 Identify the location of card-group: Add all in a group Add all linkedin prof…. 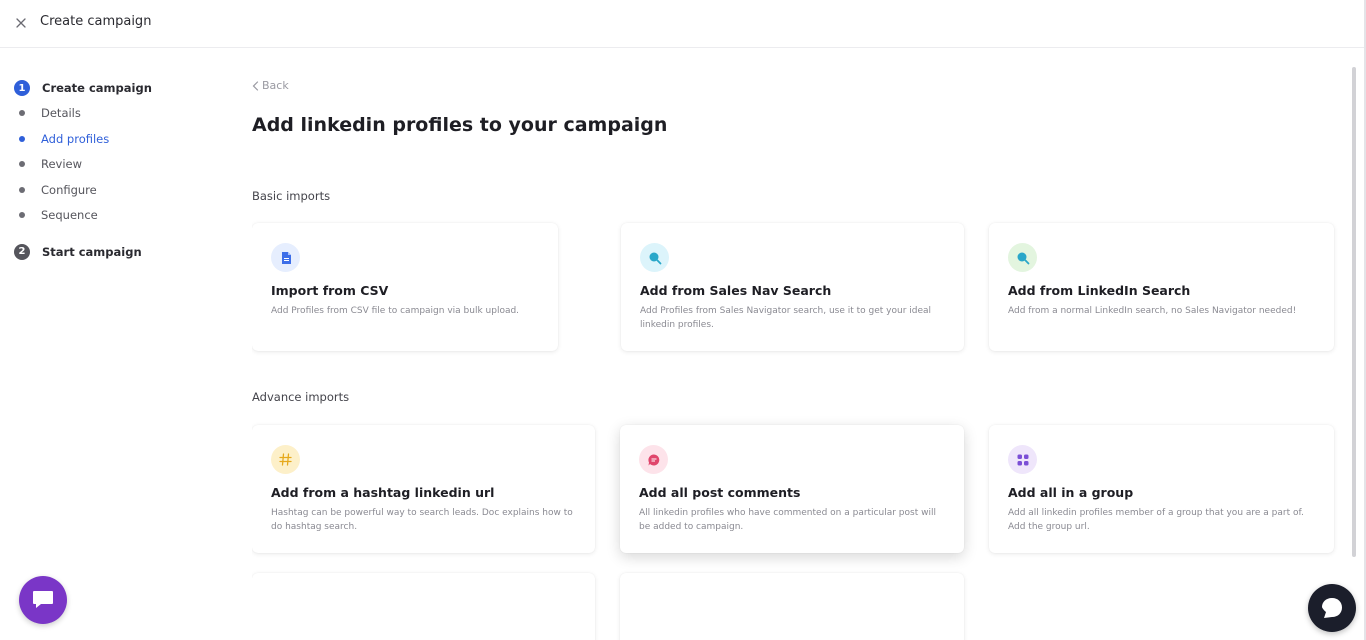
(1161, 489).